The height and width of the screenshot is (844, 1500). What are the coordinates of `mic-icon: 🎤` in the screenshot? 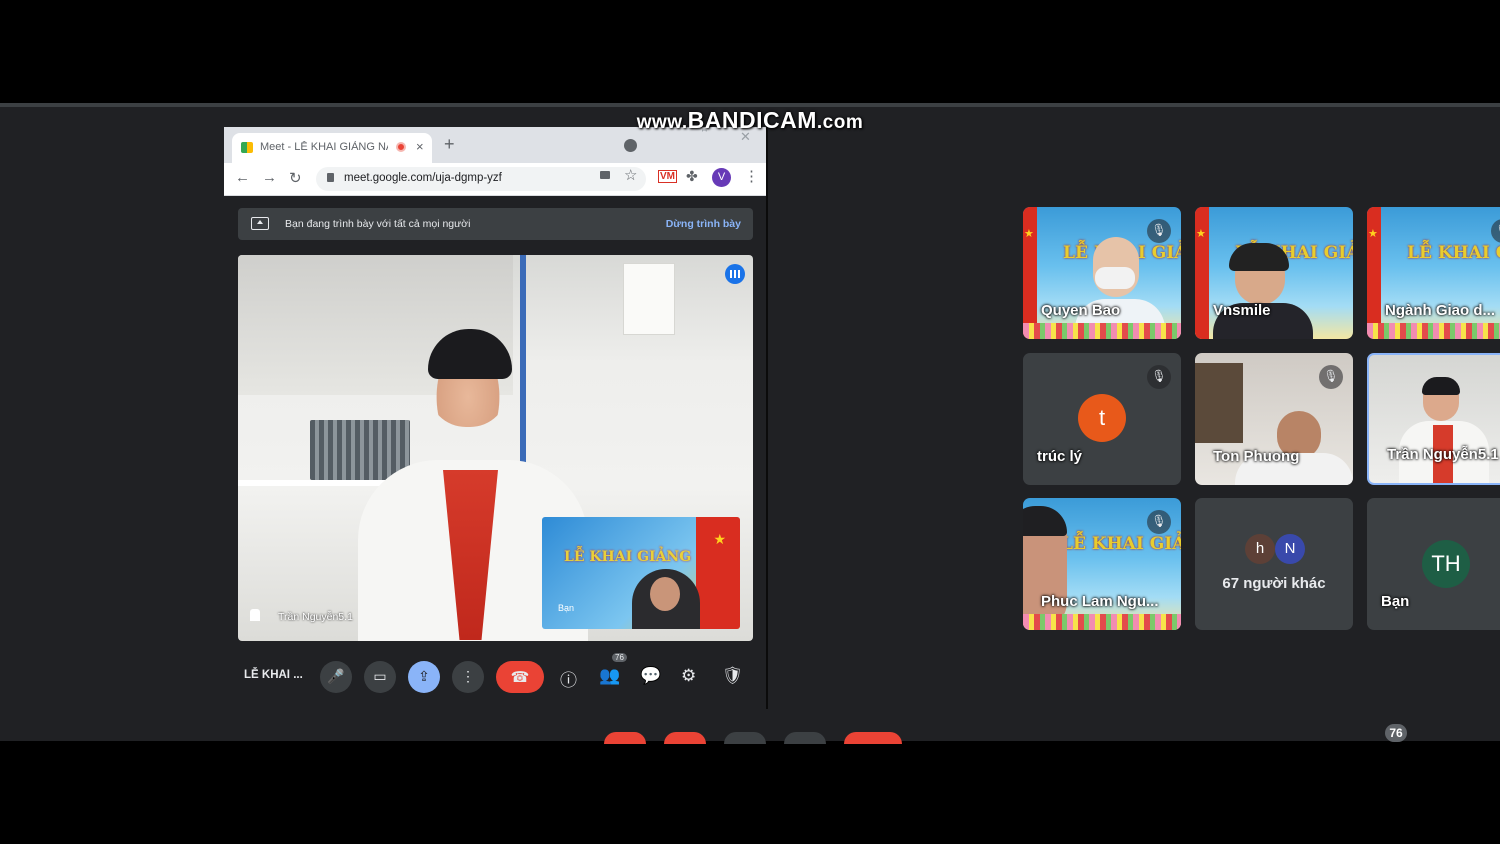 It's located at (336, 676).